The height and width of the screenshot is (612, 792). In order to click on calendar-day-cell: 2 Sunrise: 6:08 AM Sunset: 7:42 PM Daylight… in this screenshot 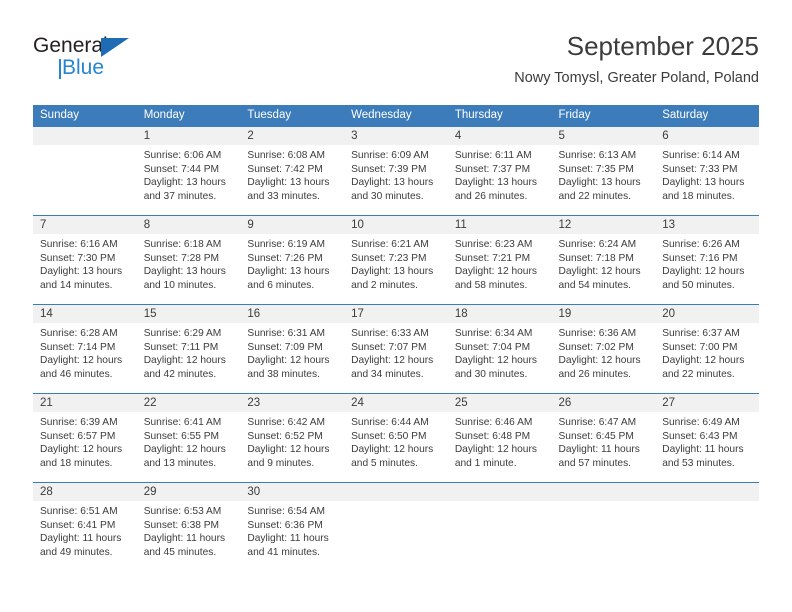, I will do `click(292, 171)`.